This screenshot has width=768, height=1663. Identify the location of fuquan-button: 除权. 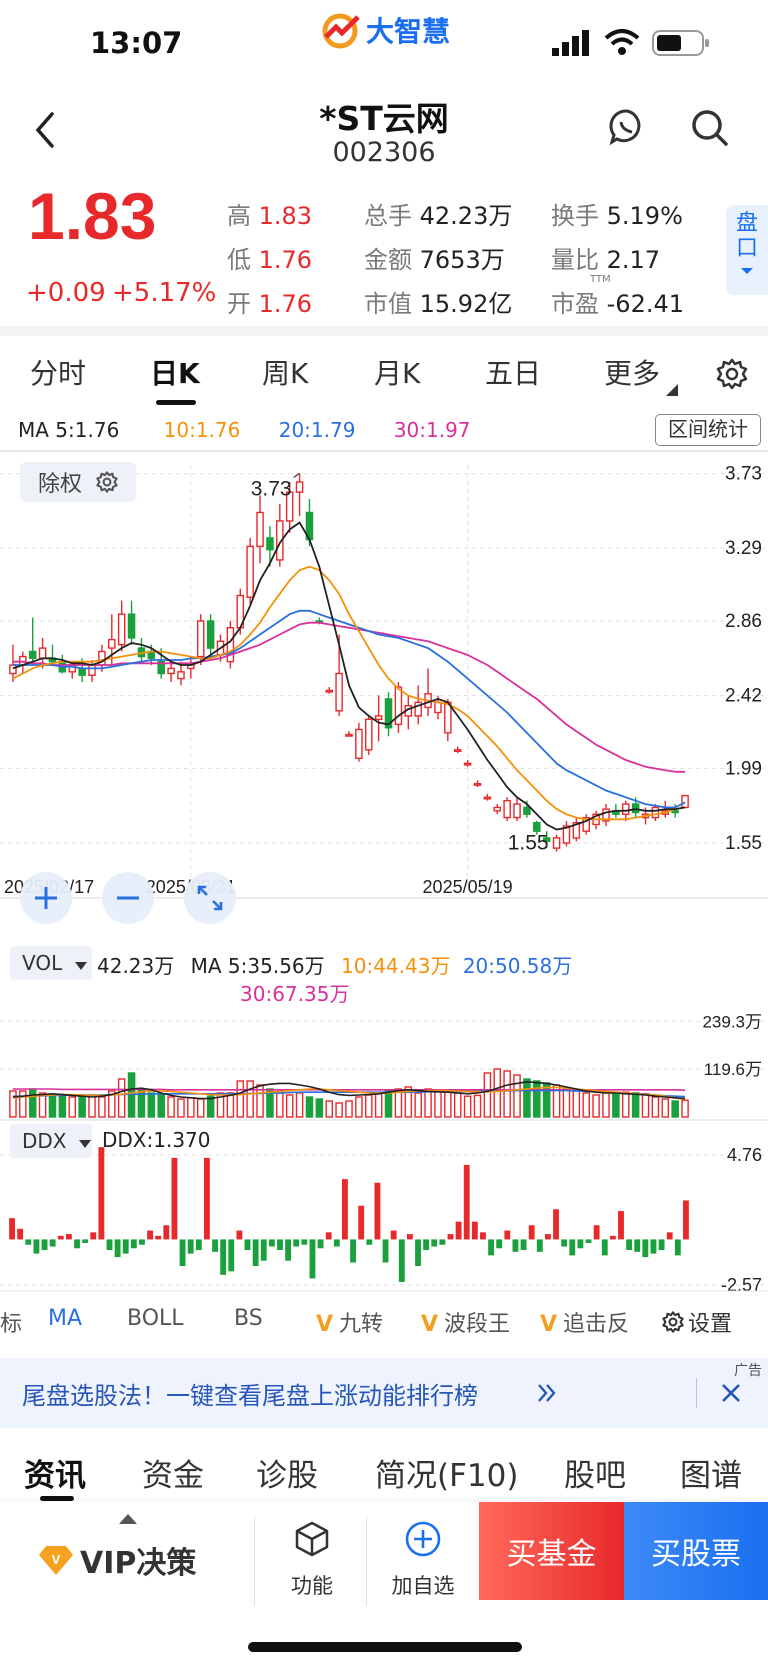
(78, 482).